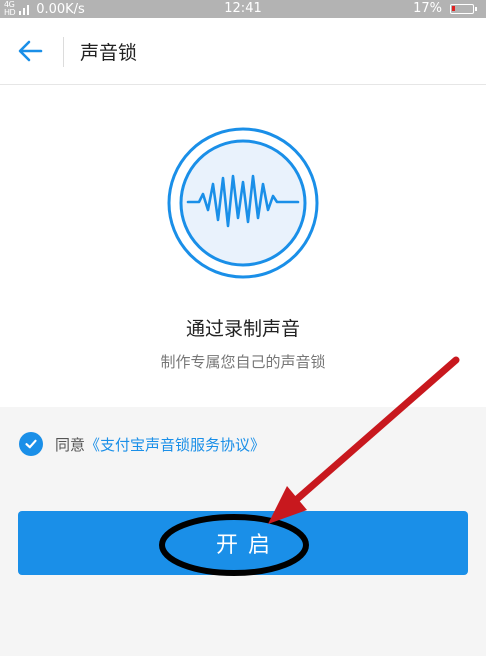 The height and width of the screenshot is (656, 486). I want to click on header-divider, so click(63, 52).